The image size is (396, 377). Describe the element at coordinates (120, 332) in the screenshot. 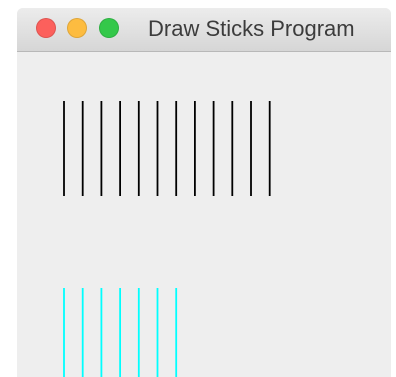

I see `cyan-sticks` at that location.